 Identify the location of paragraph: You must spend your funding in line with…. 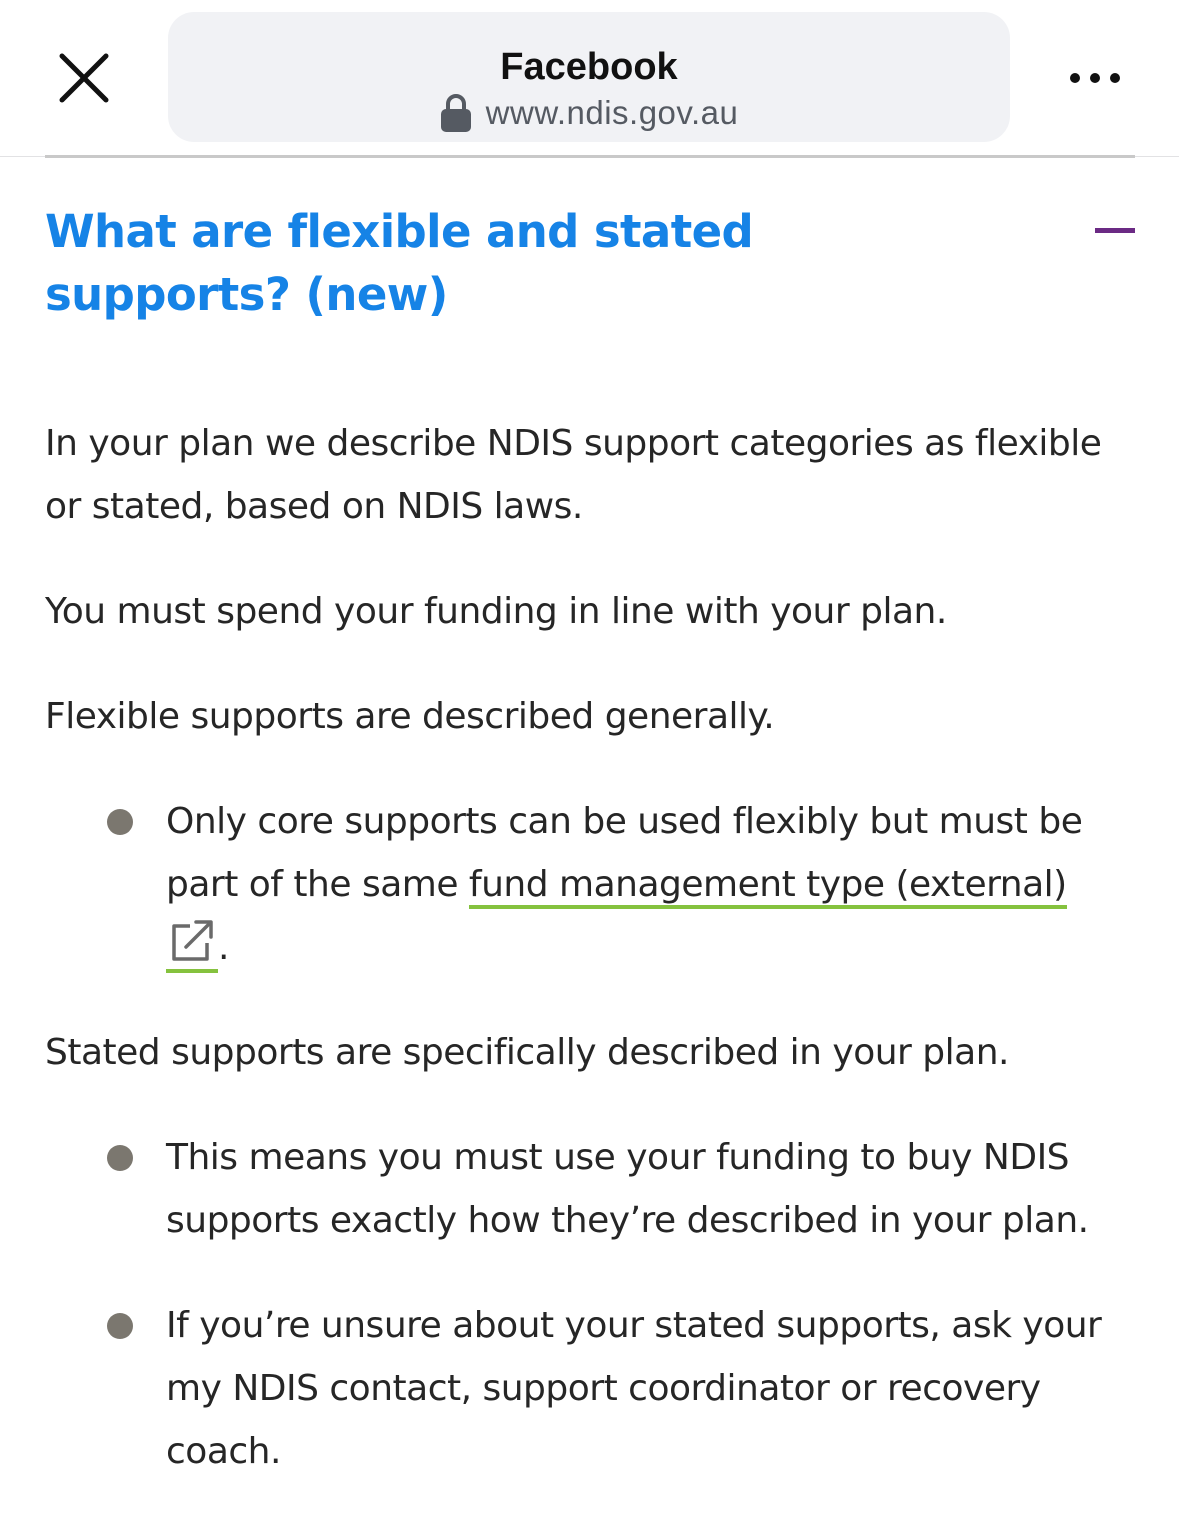
(496, 611).